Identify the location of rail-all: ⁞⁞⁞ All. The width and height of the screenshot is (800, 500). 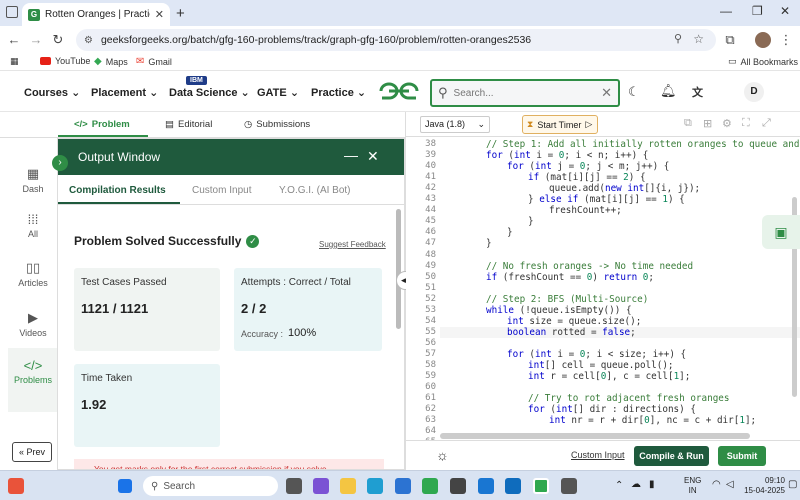
(33, 225).